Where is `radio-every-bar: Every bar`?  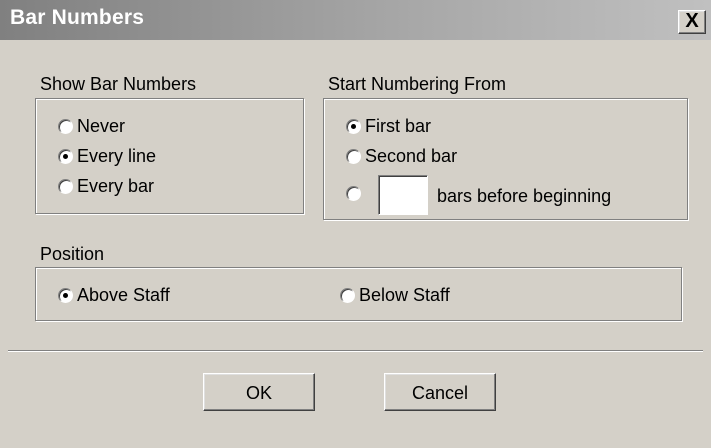 radio-every-bar: Every bar is located at coordinates (106, 186).